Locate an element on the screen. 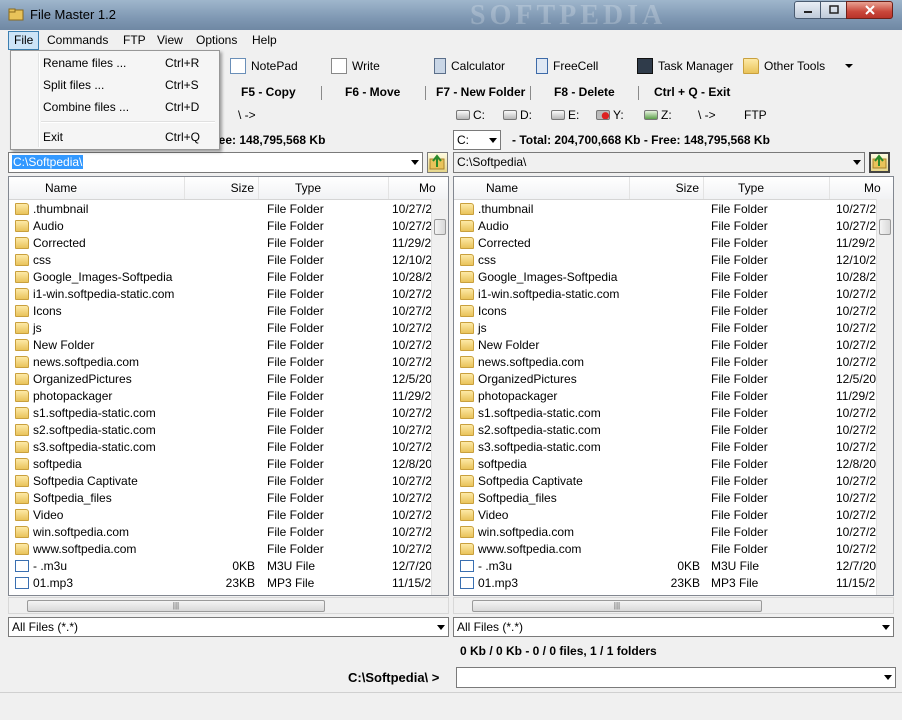  left-horizontal-scrollbar: ||| is located at coordinates (228, 605).